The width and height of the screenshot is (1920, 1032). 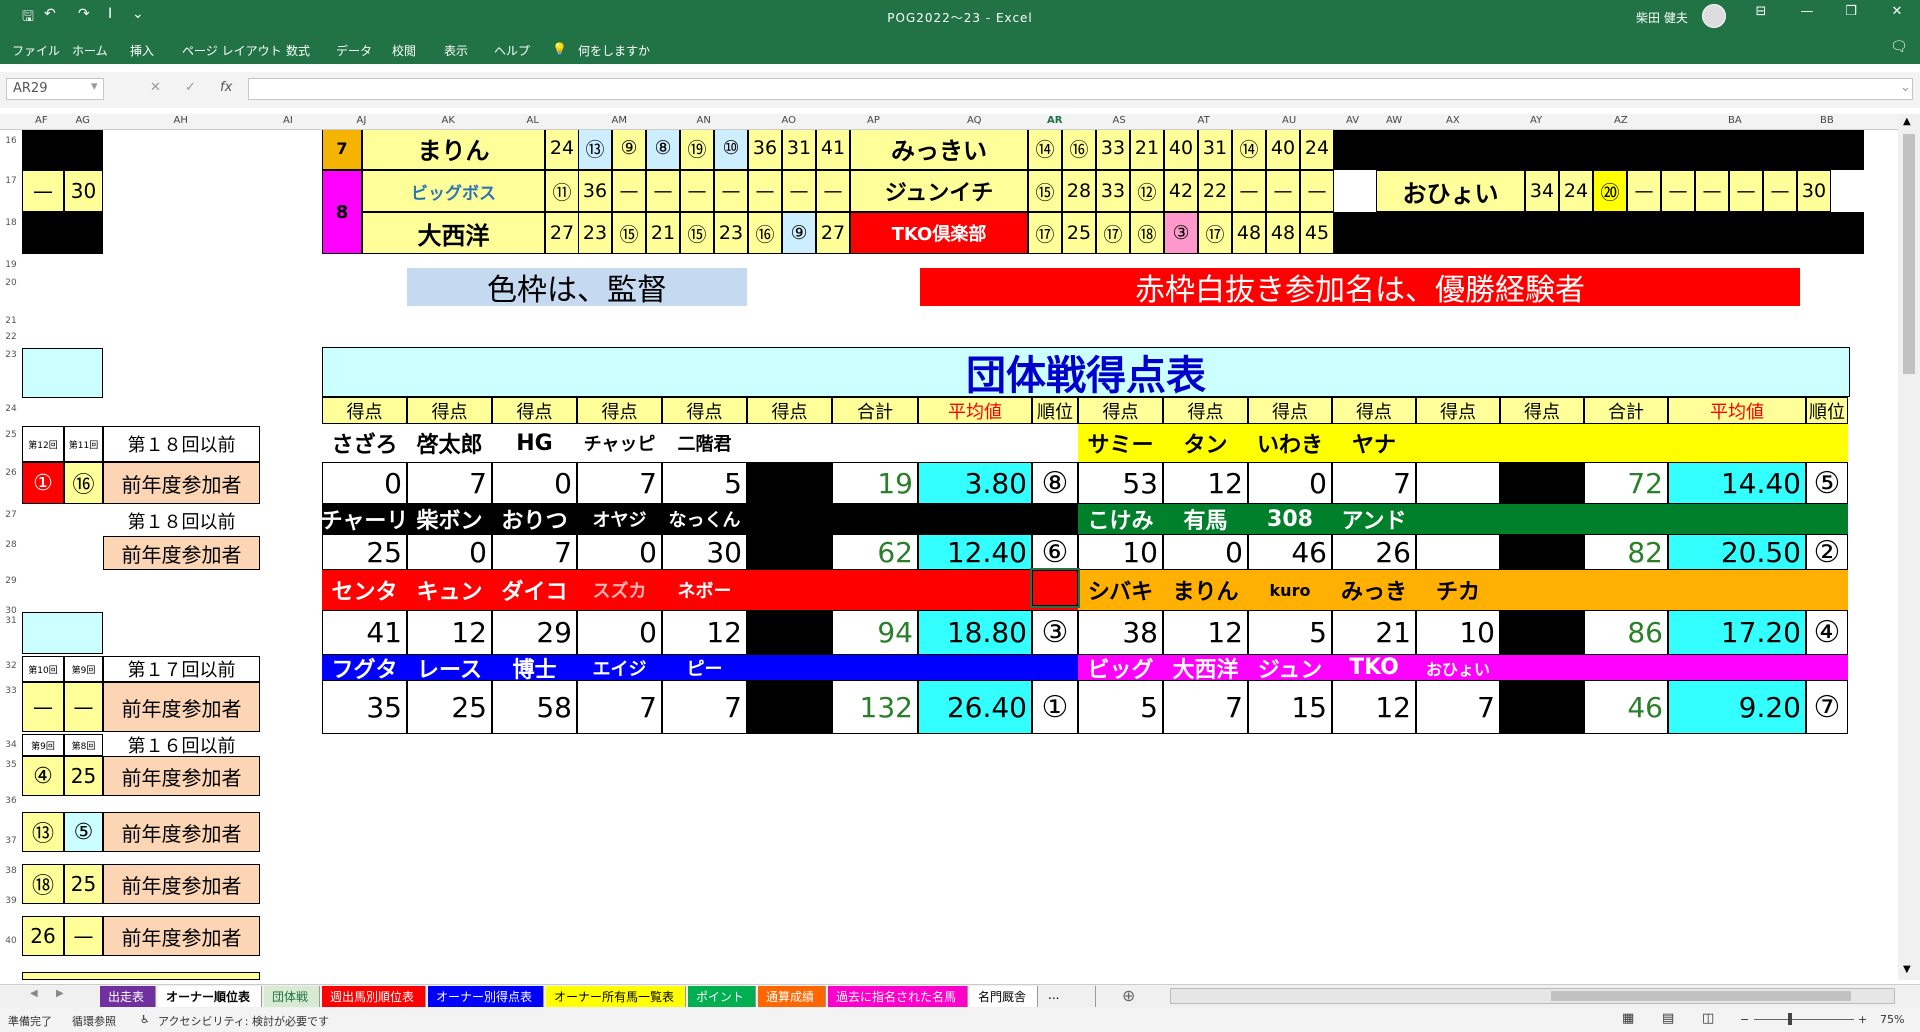 What do you see at coordinates (11, 871) in the screenshot?
I see `row-header-38: 38` at bounding box center [11, 871].